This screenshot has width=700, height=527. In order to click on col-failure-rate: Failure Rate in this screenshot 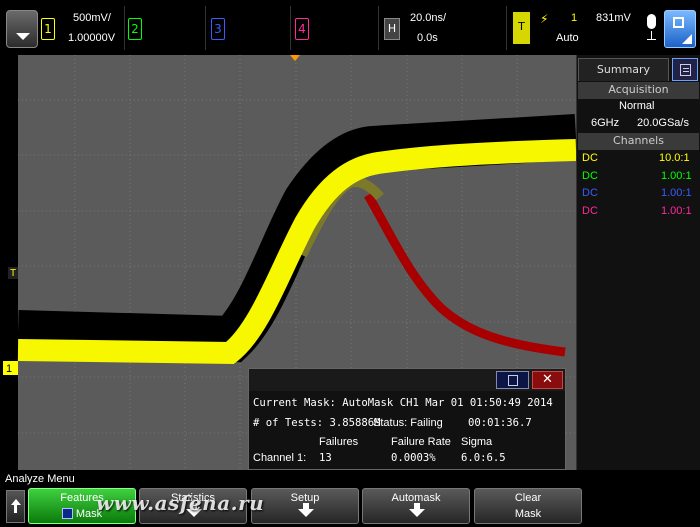, I will do `click(421, 442)`.